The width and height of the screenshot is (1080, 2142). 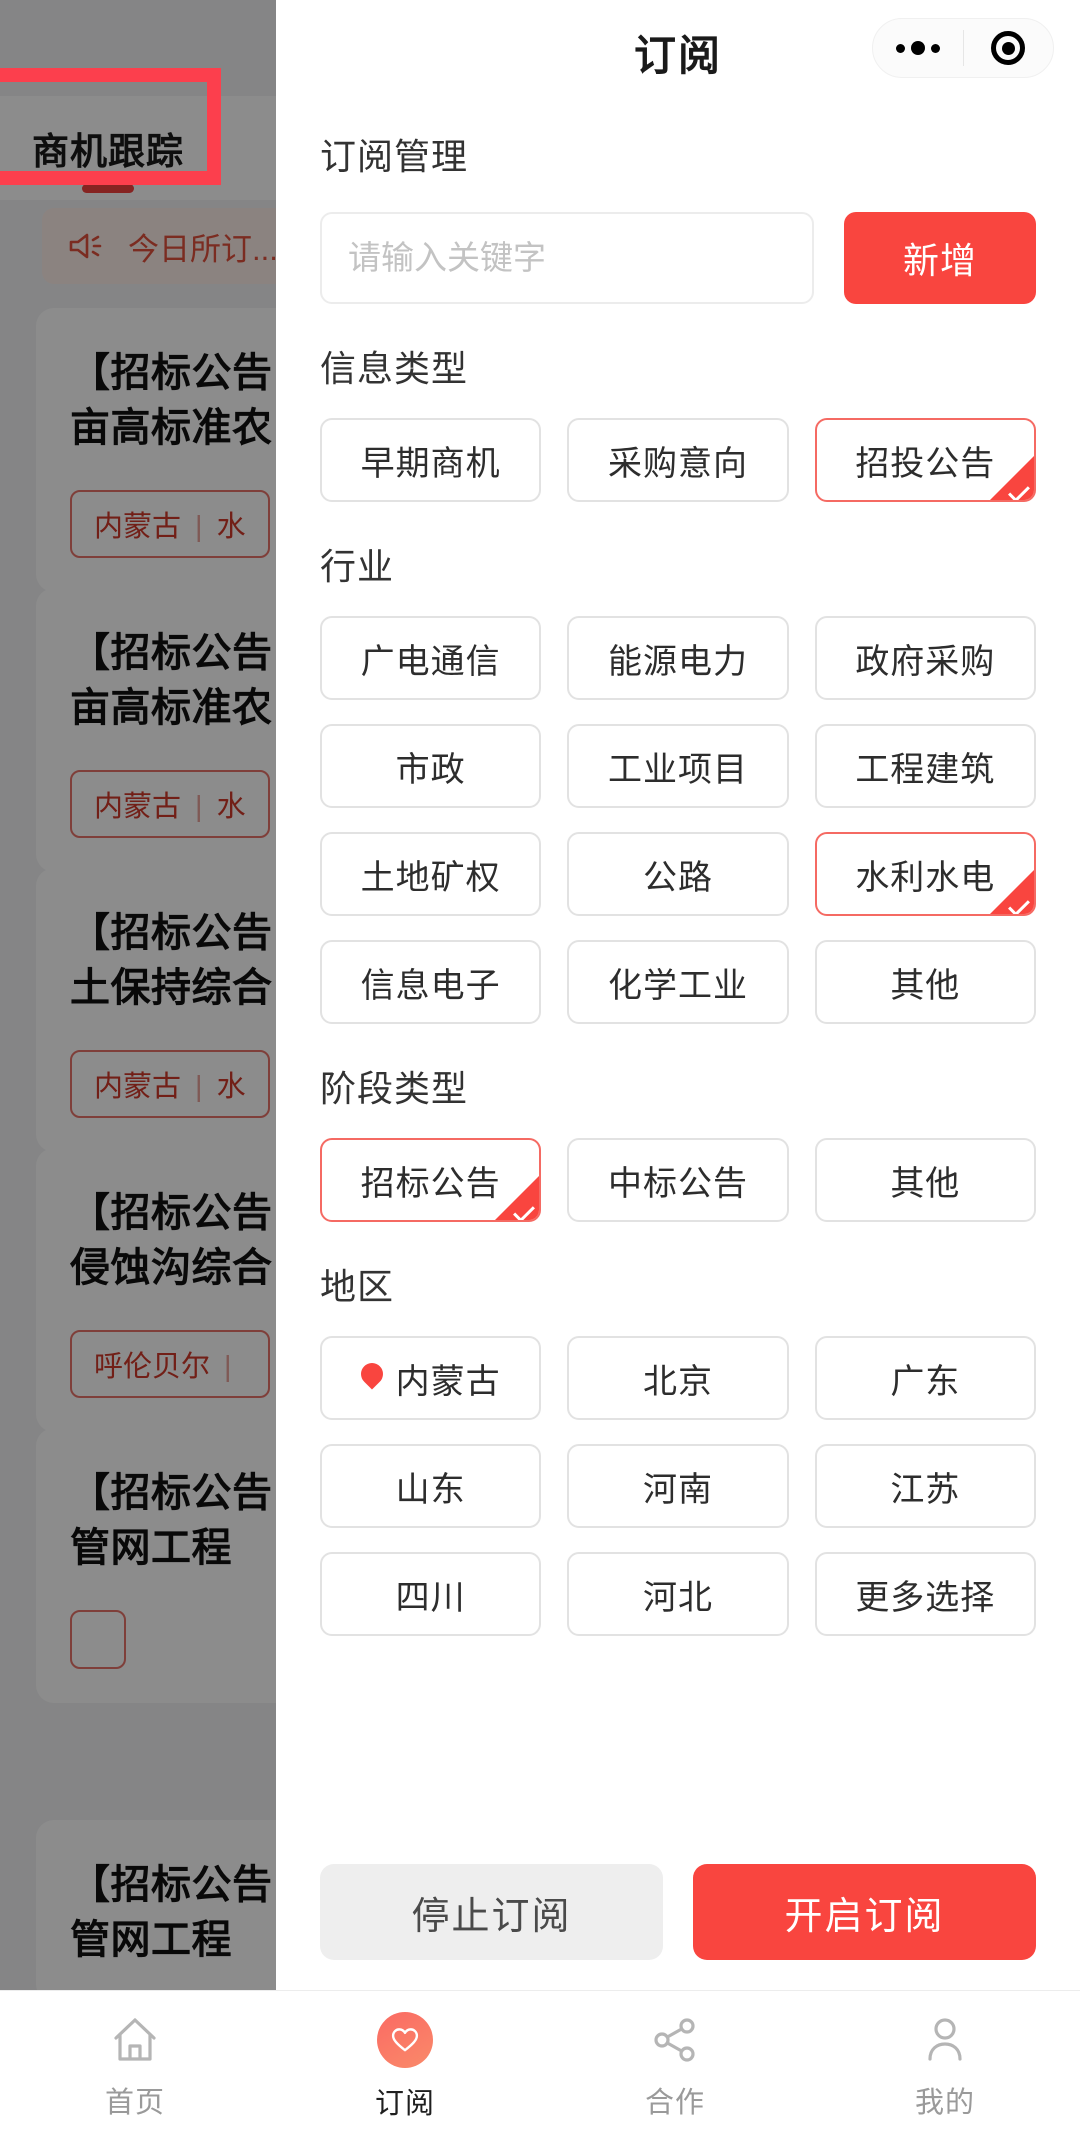 I want to click on tab-subscription: 订阅, so click(x=405, y=2066).